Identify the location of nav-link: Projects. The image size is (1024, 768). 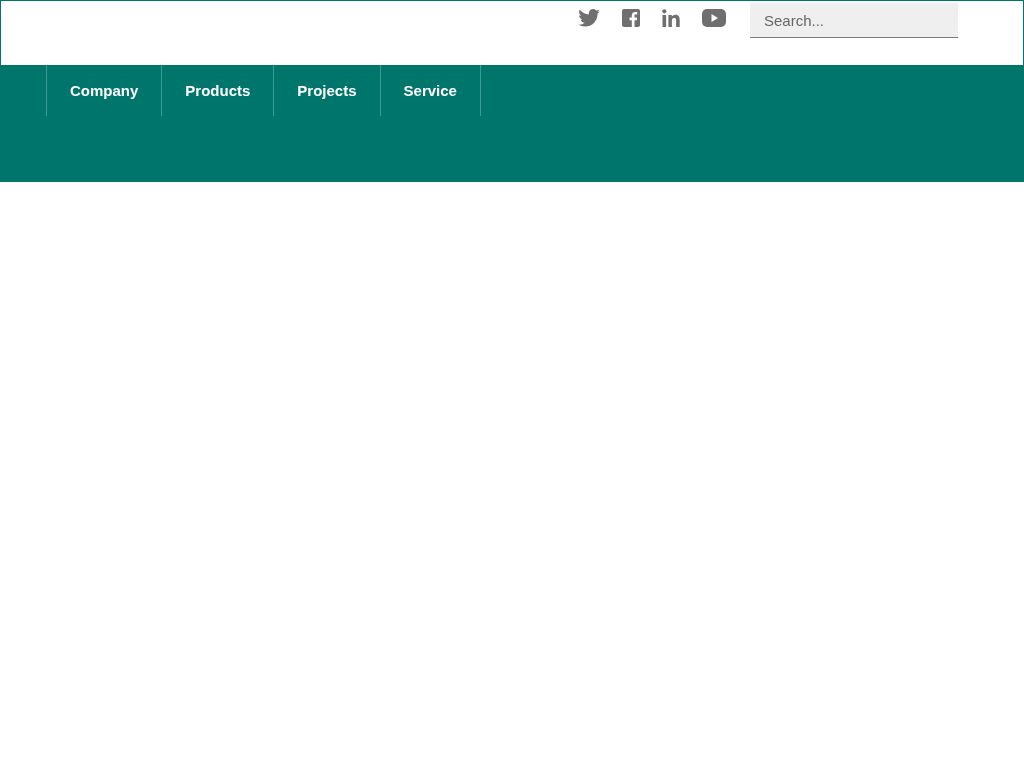
(326, 90).